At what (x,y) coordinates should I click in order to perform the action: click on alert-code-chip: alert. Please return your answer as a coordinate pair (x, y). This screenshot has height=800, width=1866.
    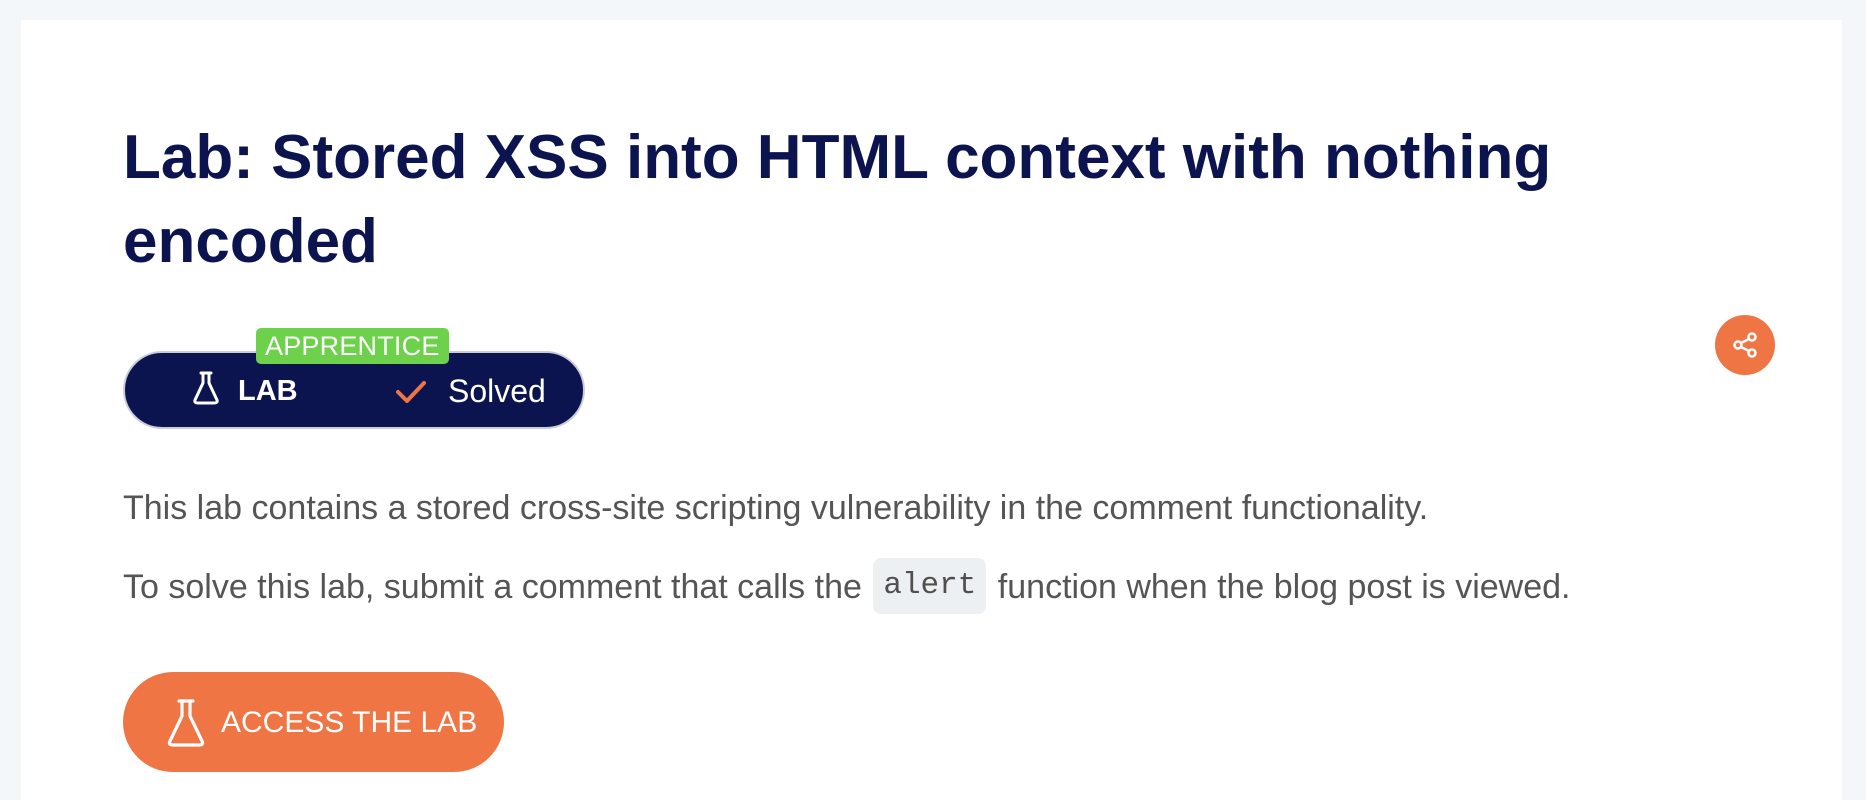
    Looking at the image, I should click on (930, 586).